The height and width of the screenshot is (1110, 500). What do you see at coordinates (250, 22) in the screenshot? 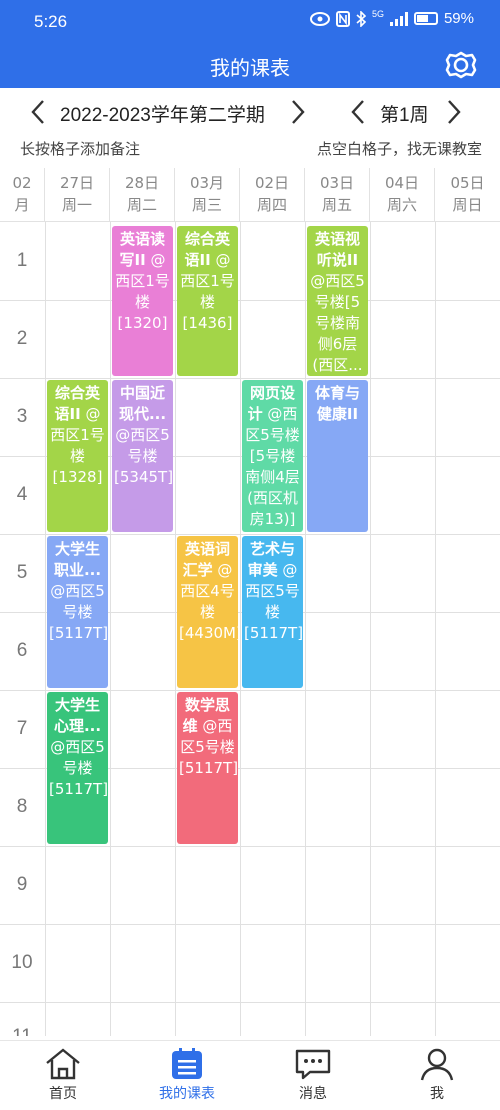
I see `status-bar: 5:26 5G 59%` at bounding box center [250, 22].